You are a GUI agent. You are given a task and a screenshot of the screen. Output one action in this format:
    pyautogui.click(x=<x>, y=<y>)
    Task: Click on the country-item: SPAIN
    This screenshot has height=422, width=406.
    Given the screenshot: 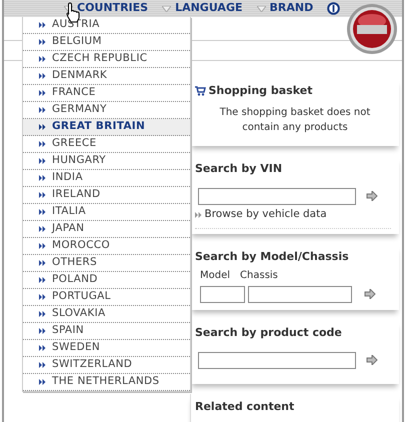 What is the action you would take?
    pyautogui.click(x=106, y=331)
    